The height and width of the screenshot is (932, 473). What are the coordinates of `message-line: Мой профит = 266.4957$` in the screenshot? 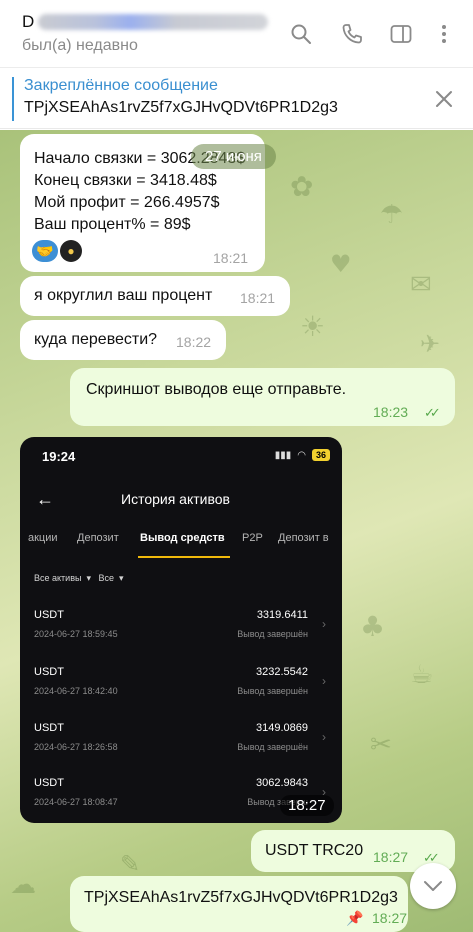 It's located at (127, 202).